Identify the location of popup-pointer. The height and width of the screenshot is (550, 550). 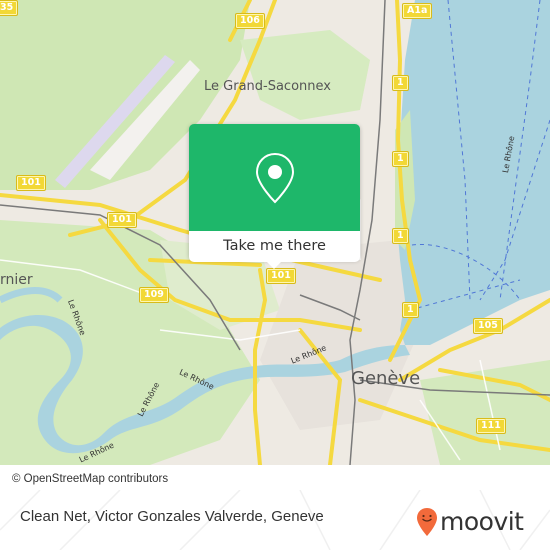
(274, 264).